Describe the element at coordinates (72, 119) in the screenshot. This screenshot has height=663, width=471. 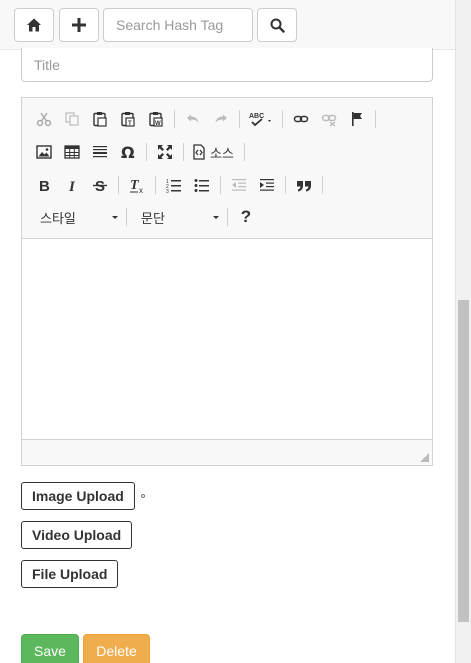
I see `copy-icon` at that location.